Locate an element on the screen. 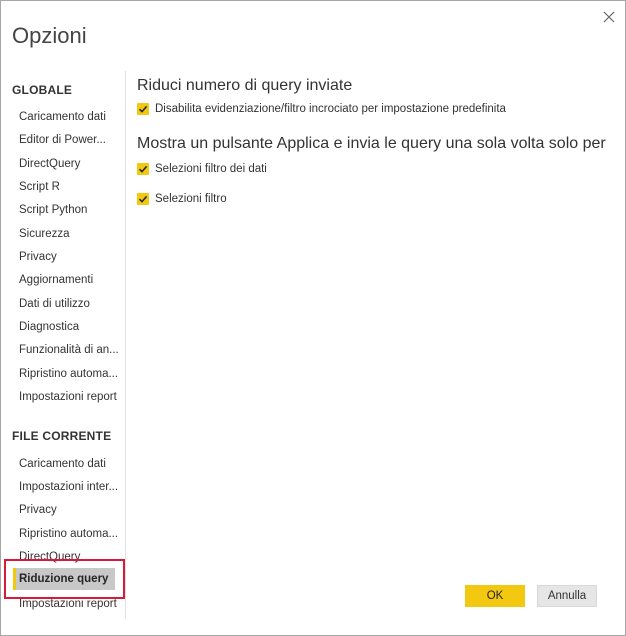  sidebar-item-global-python-script: Script Python is located at coordinates (71, 210).